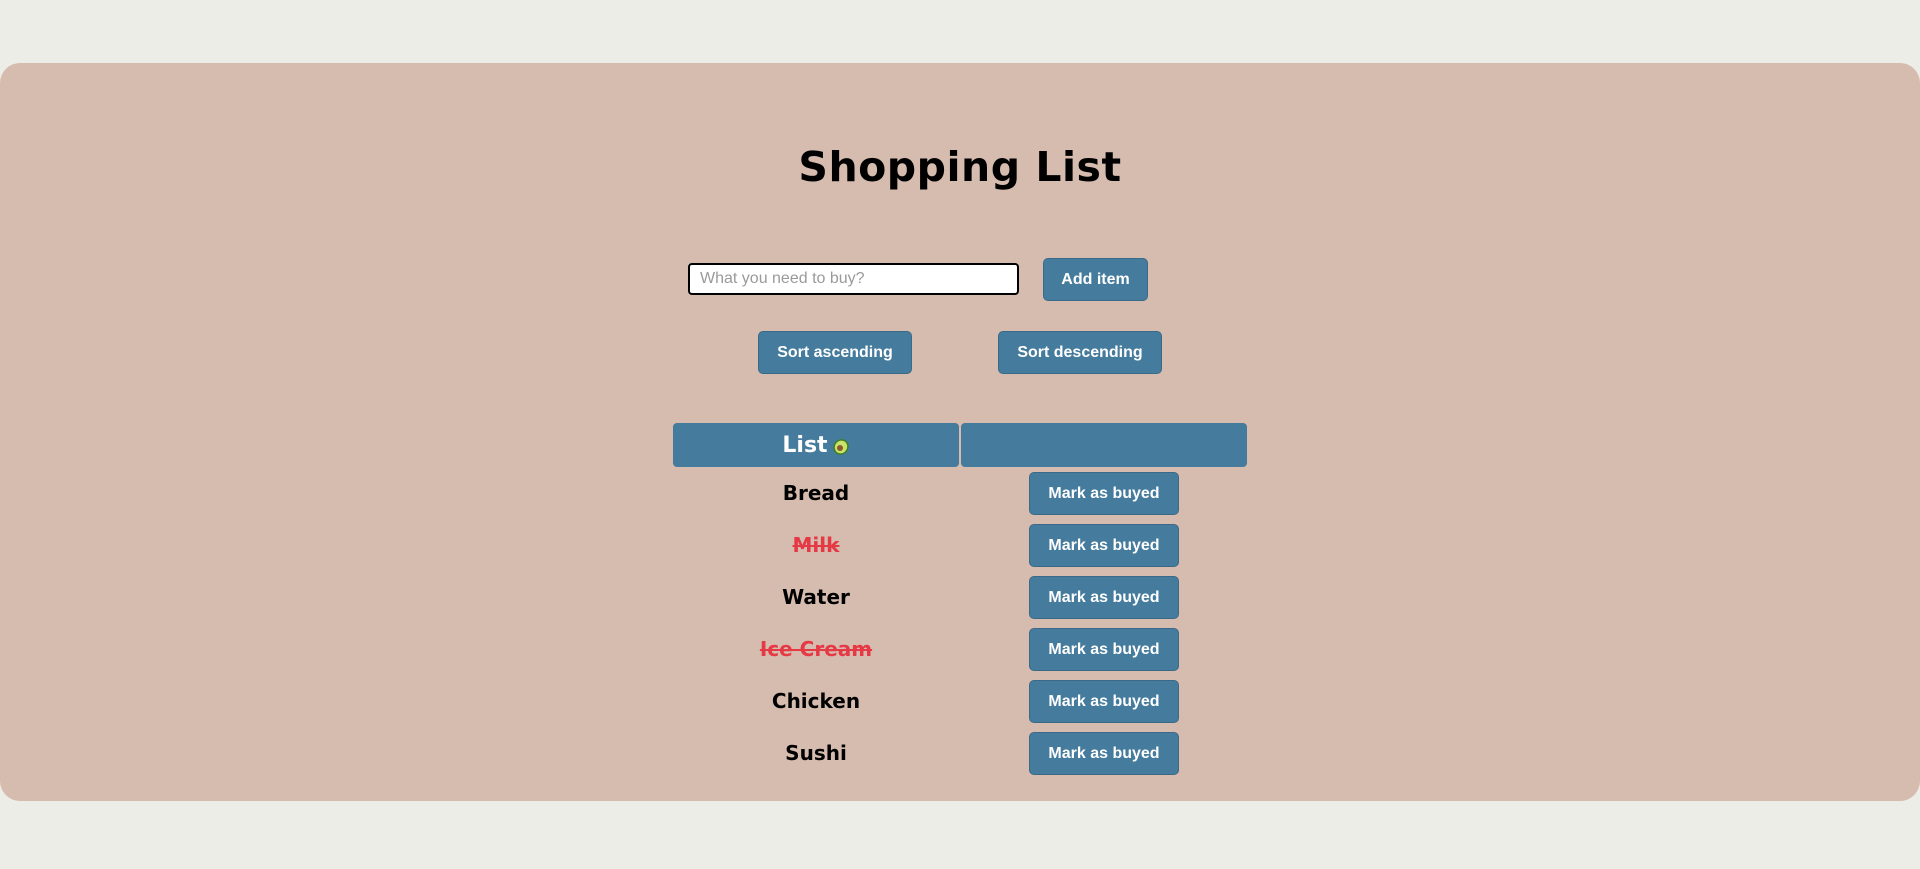  What do you see at coordinates (816, 493) in the screenshot?
I see `list-item-name: Bread` at bounding box center [816, 493].